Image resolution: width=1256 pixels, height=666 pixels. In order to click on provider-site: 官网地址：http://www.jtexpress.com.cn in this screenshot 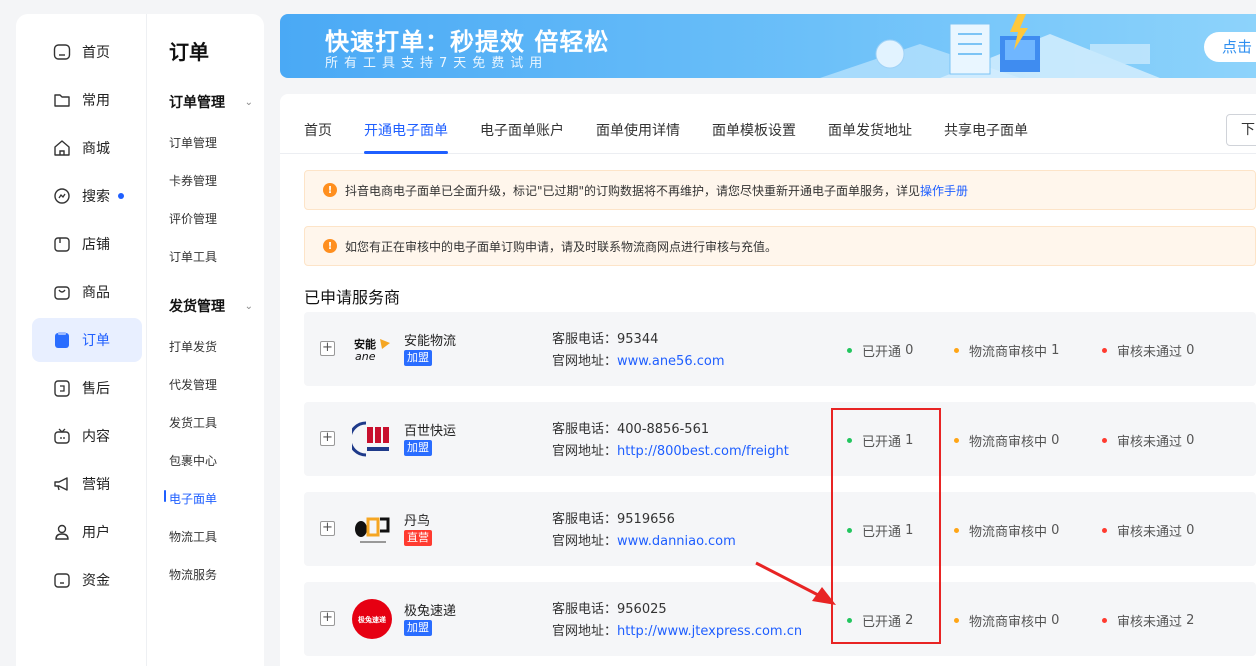, I will do `click(677, 631)`.